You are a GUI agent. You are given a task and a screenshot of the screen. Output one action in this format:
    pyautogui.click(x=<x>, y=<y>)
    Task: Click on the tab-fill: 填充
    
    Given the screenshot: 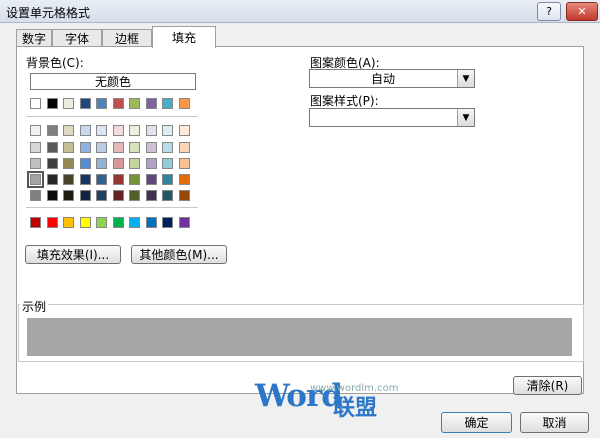 What is the action you would take?
    pyautogui.click(x=184, y=37)
    